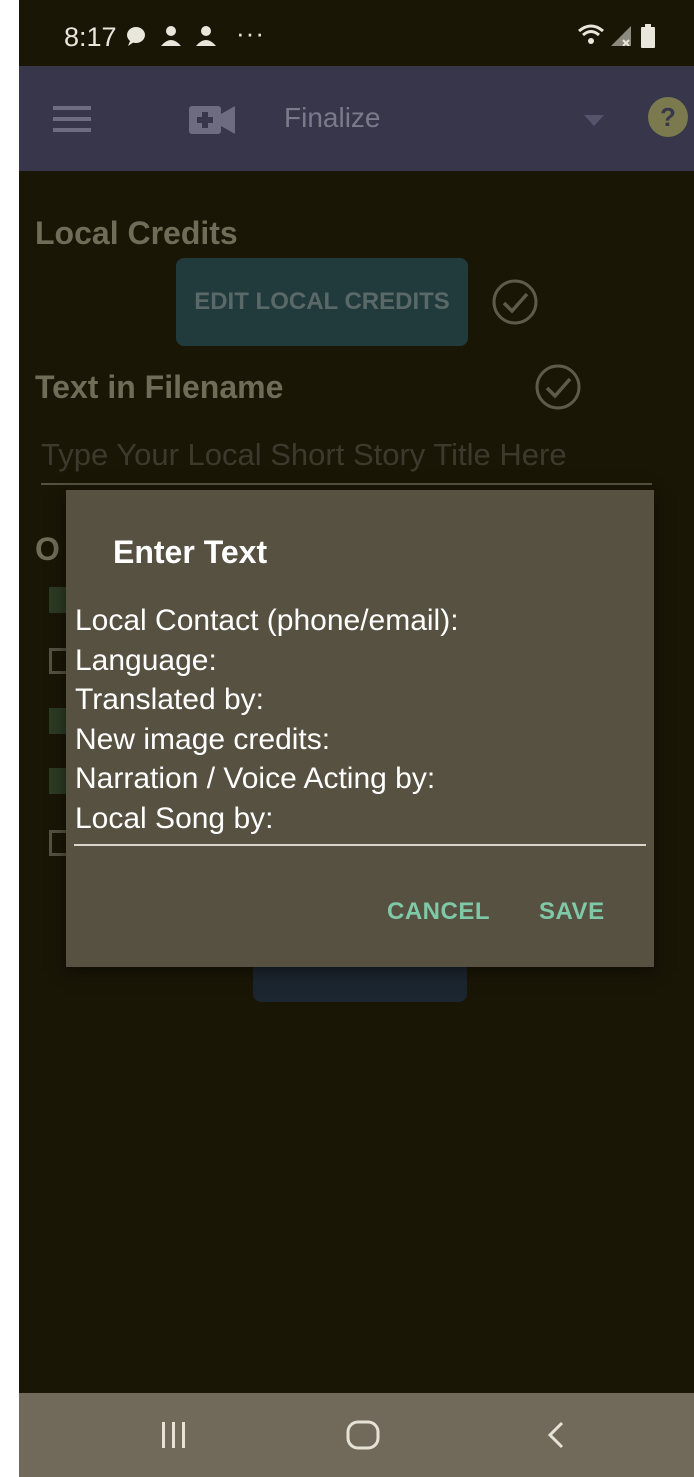 The width and height of the screenshot is (694, 1477). What do you see at coordinates (203, 739) in the screenshot?
I see `dialog-line: New image credits:` at bounding box center [203, 739].